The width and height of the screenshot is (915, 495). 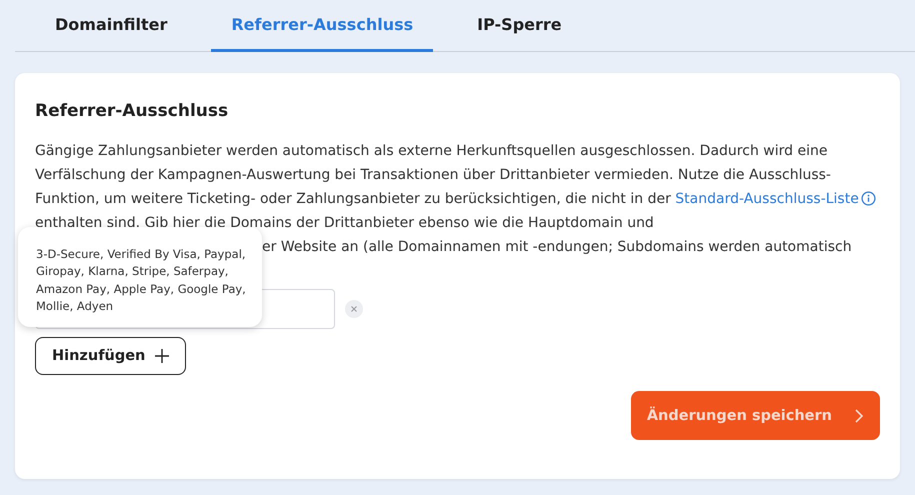 What do you see at coordinates (111, 26) in the screenshot?
I see `tab: Domainfilter` at bounding box center [111, 26].